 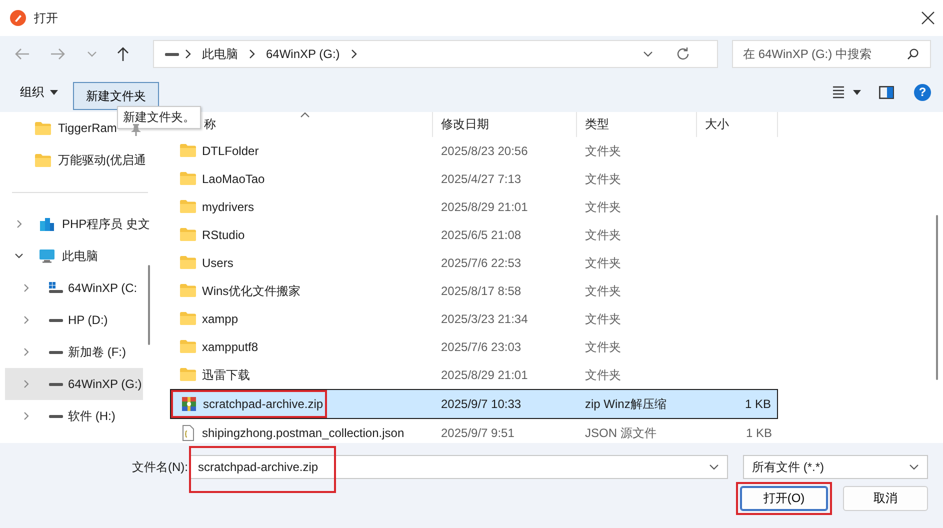 I want to click on file-name: shipingzhong.postman_collection.json, so click(x=303, y=433).